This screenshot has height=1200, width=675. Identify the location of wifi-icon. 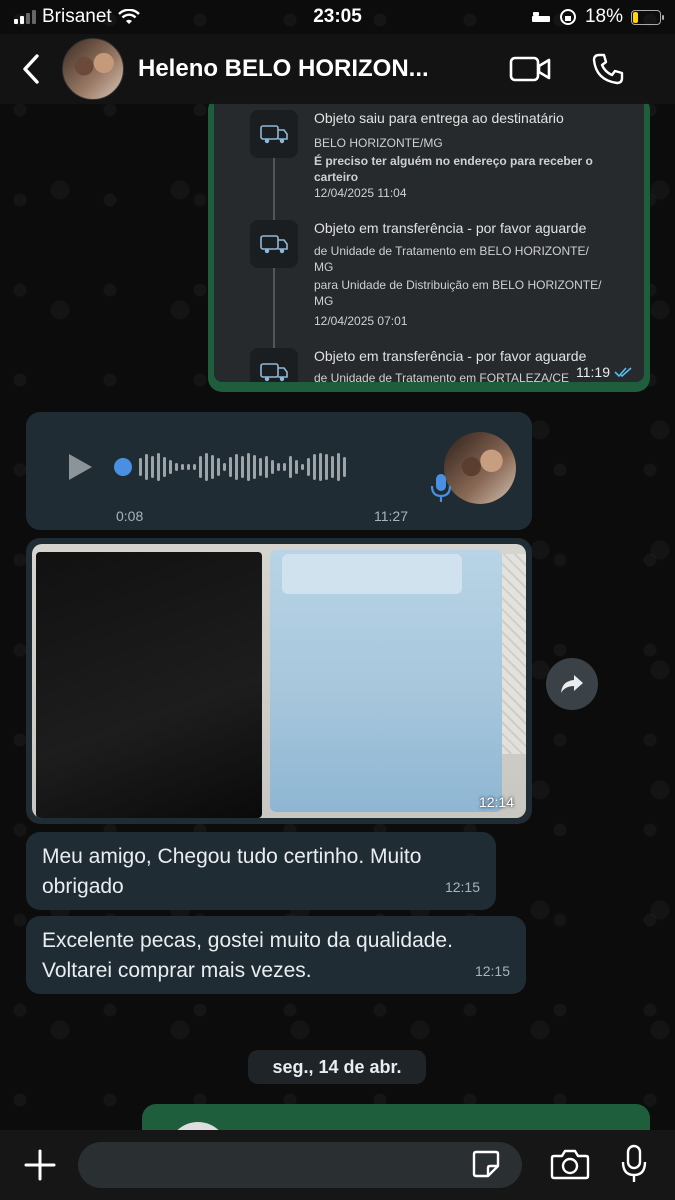
(128, 16).